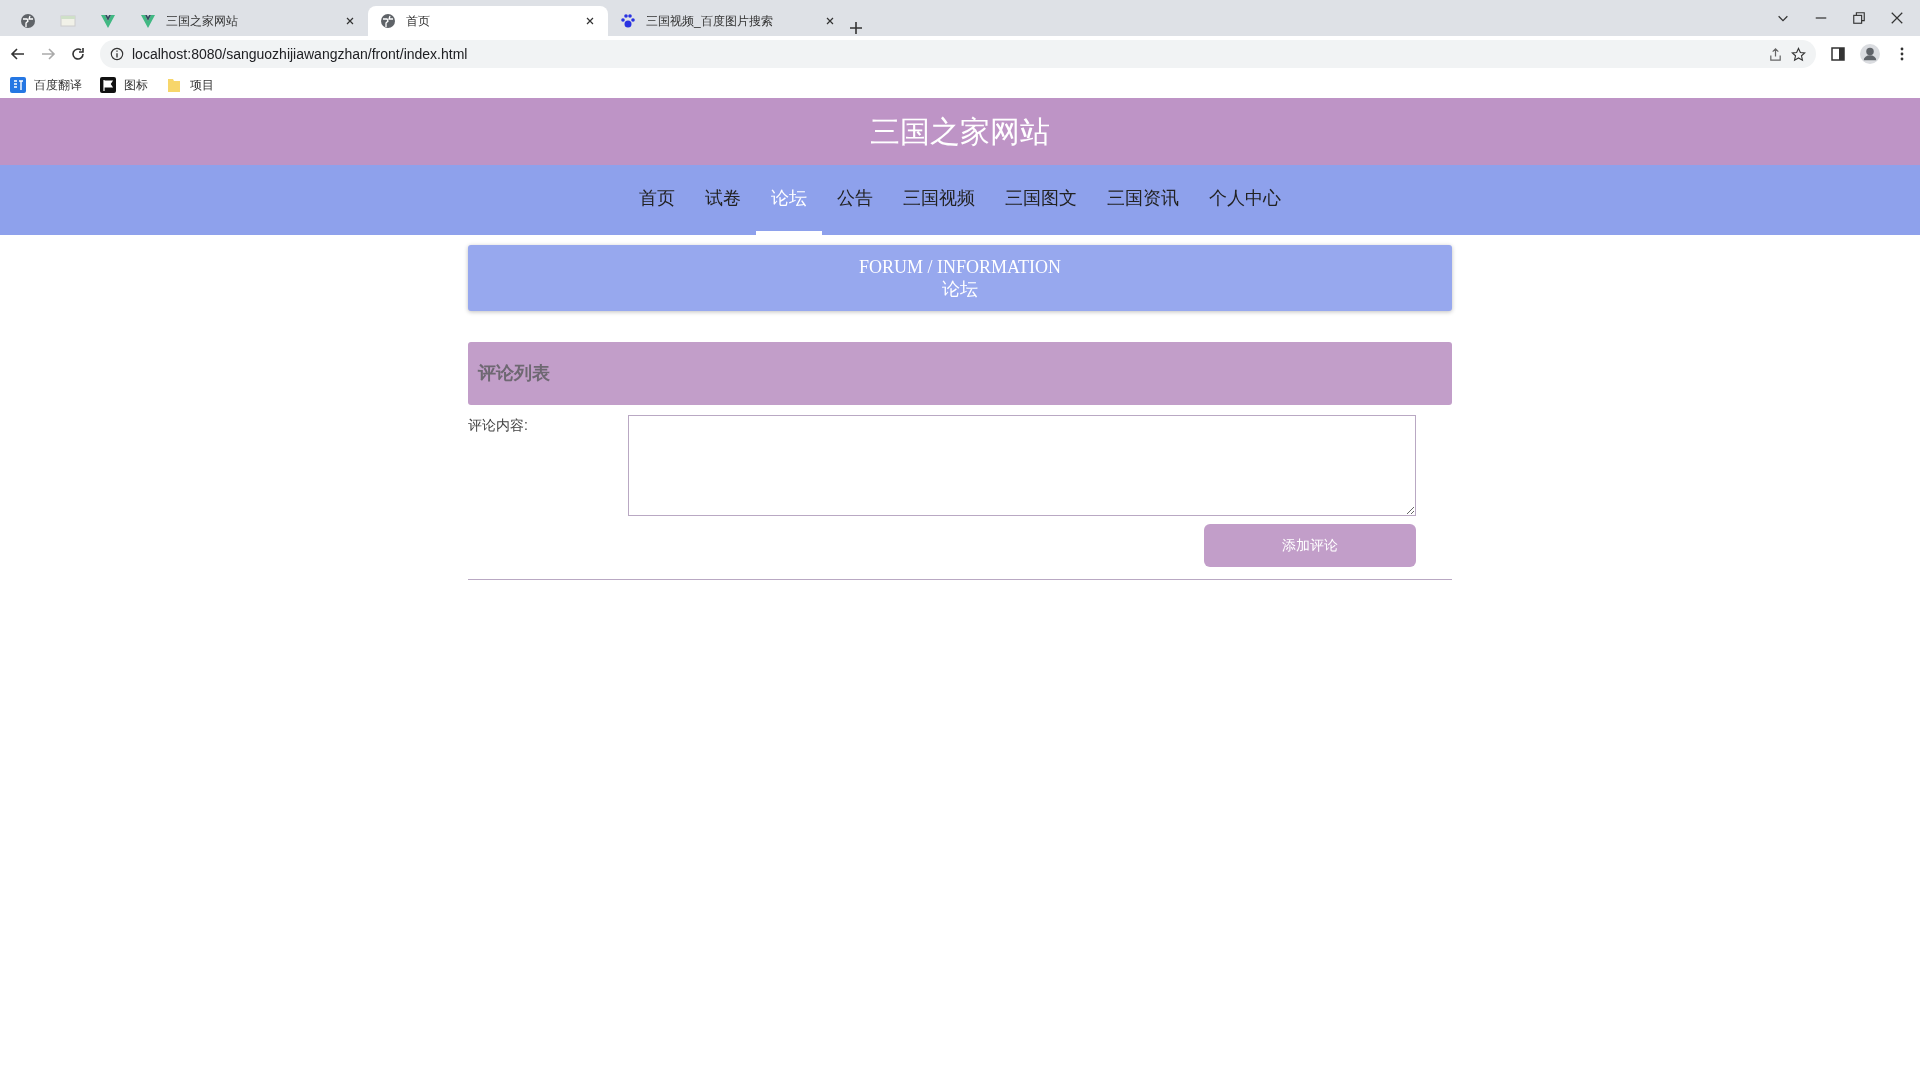 The image size is (1920, 1072). What do you see at coordinates (68, 21) in the screenshot?
I see `page-icon` at bounding box center [68, 21].